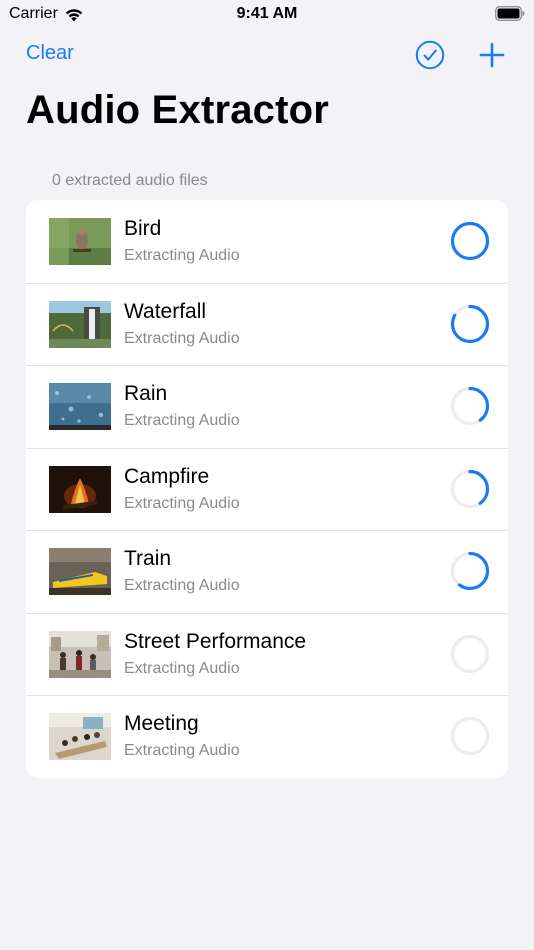 This screenshot has width=534, height=950. Describe the element at coordinates (80, 736) in the screenshot. I see `meeting-thumbnail` at that location.